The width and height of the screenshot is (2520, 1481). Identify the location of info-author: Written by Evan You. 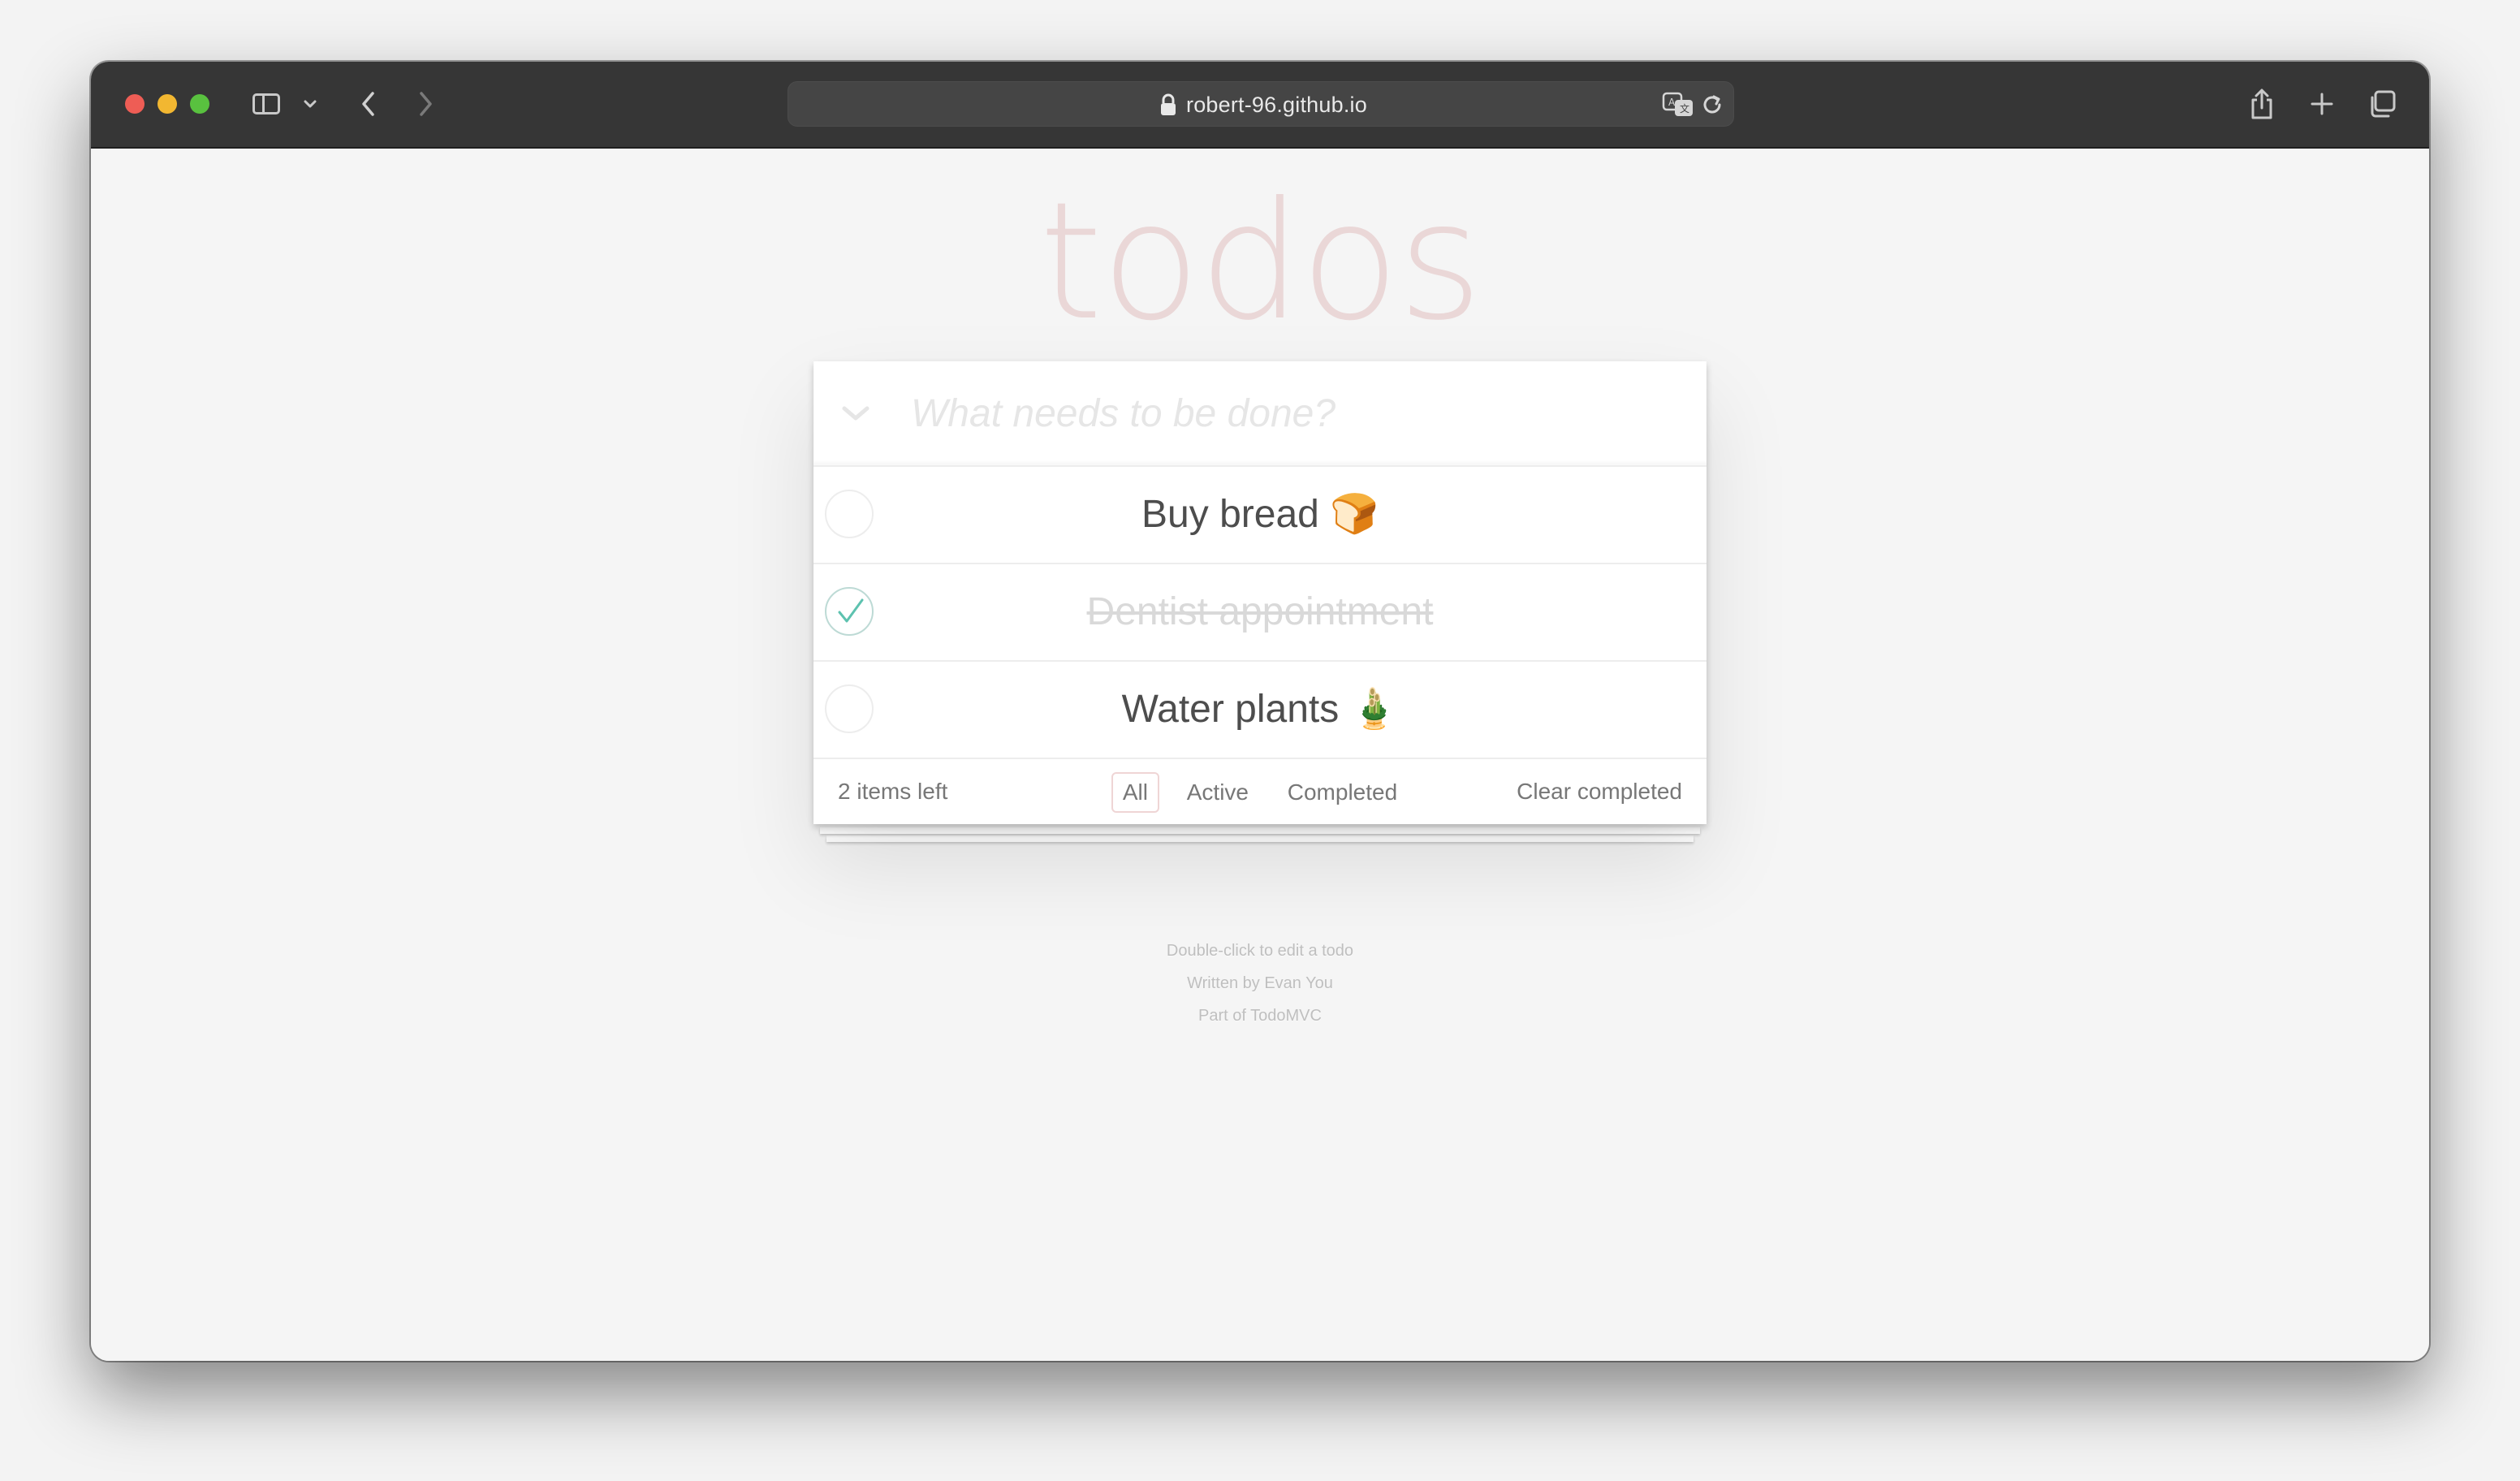
(1260, 983).